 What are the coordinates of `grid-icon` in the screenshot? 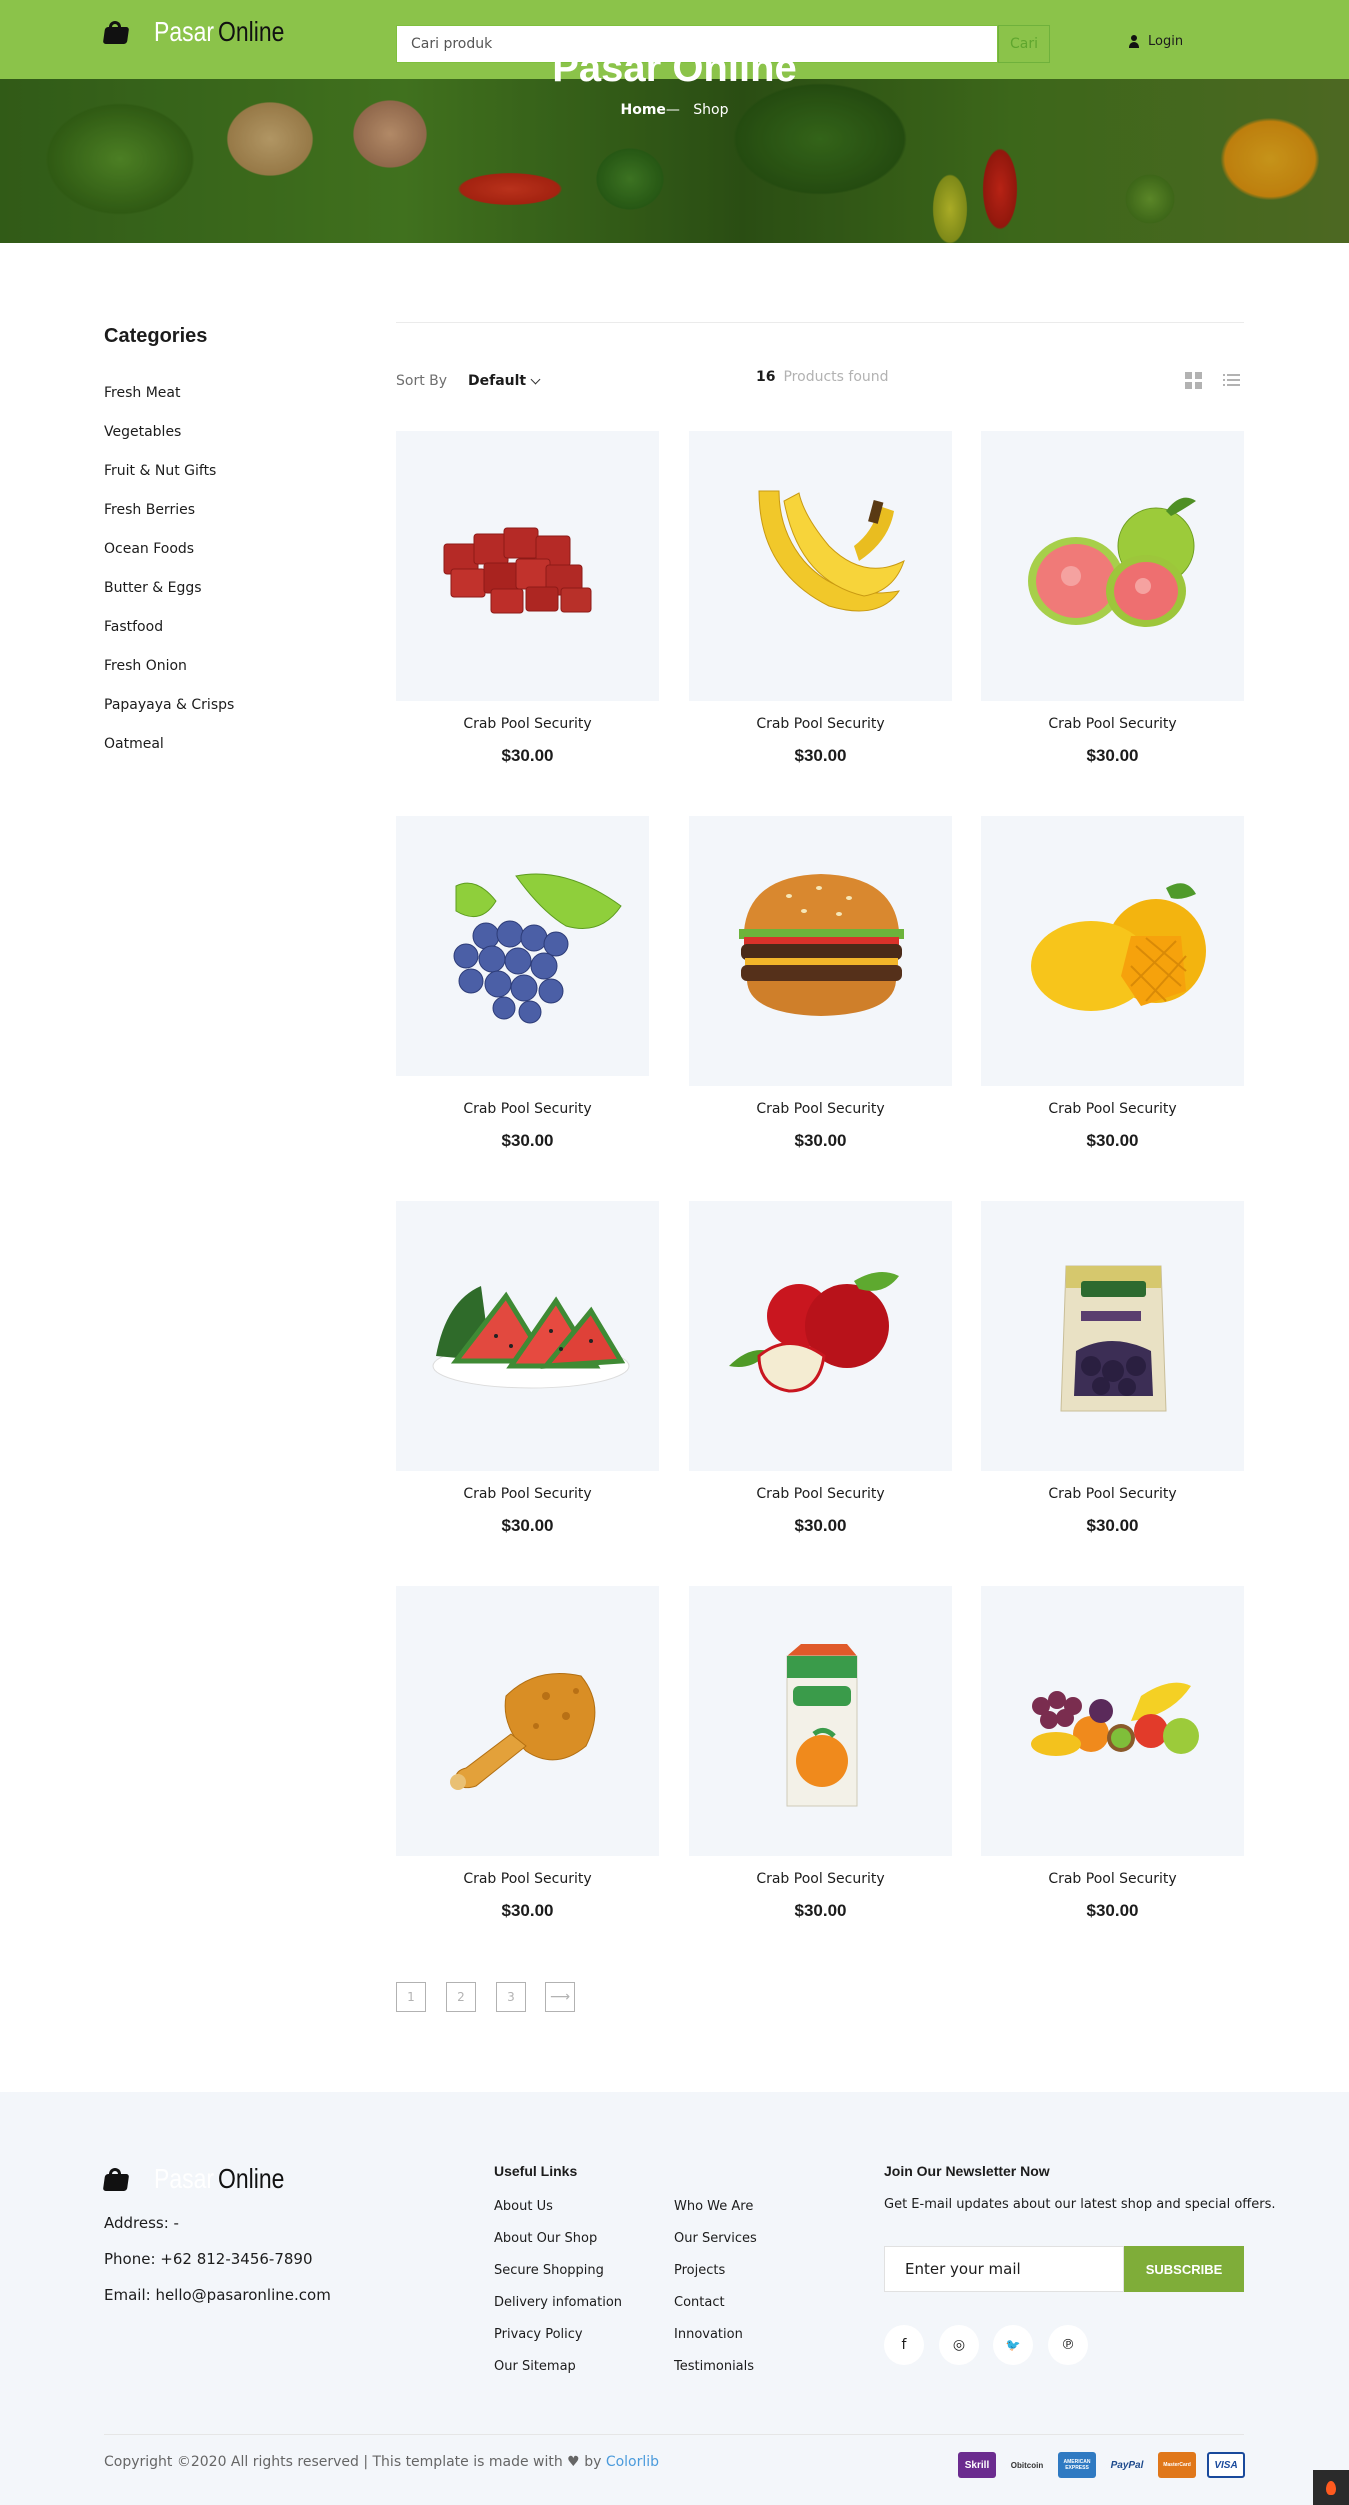 It's located at (1193, 380).